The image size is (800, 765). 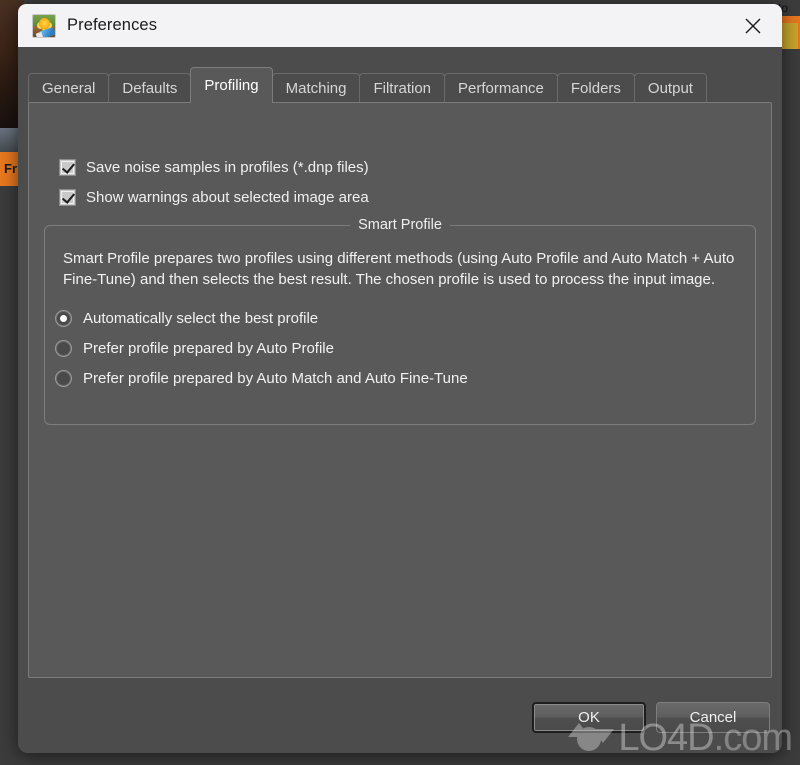 I want to click on smart-profile-legend: Smart Profile, so click(x=400, y=225).